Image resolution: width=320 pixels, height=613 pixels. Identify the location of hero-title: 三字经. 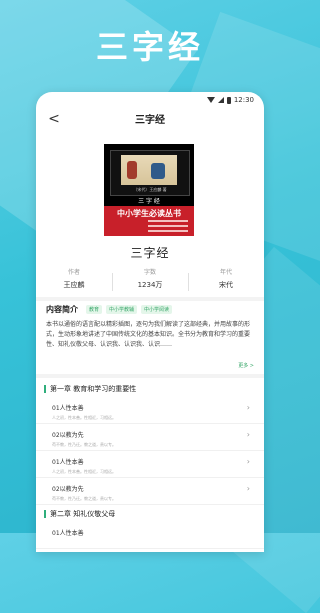
(149, 47).